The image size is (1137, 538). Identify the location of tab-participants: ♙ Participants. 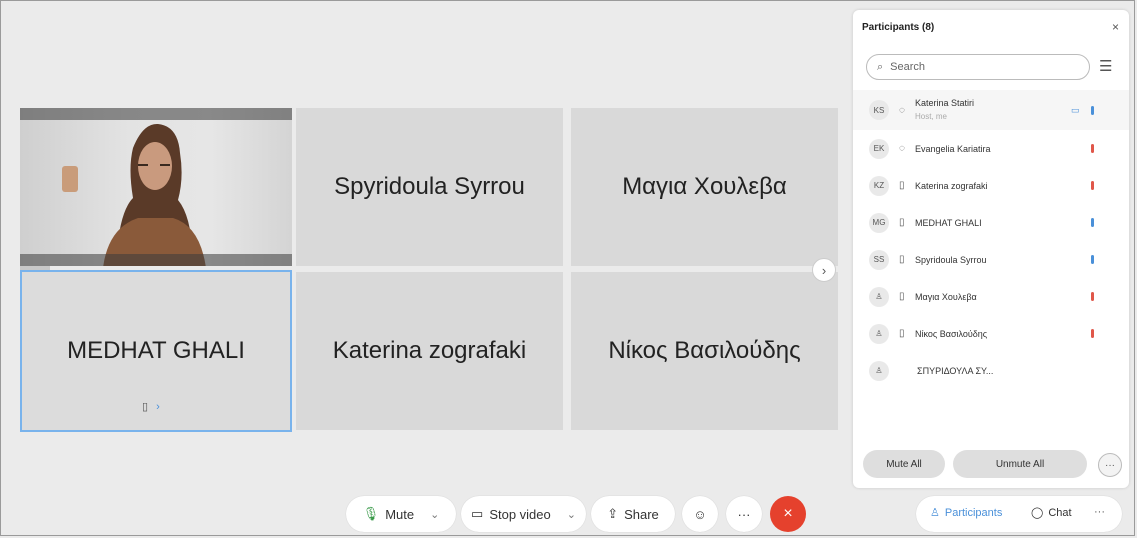
(966, 513).